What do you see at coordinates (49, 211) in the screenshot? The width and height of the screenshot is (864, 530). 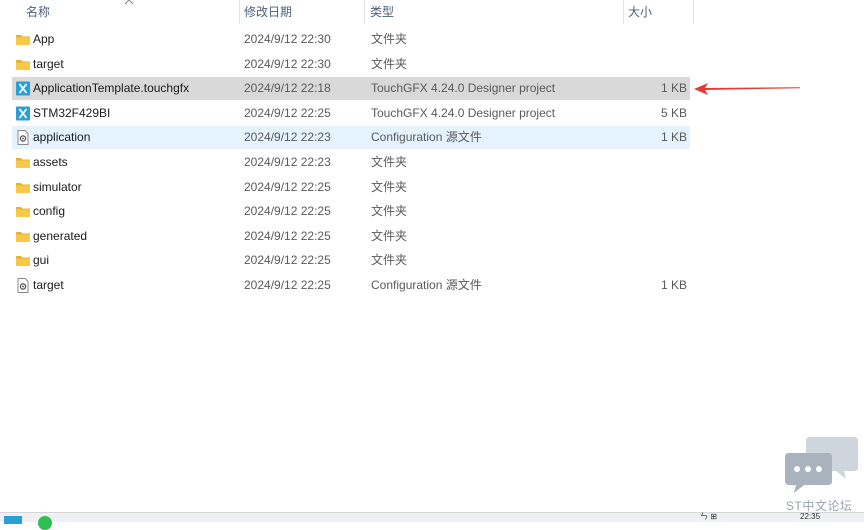 I see `file-name: config` at bounding box center [49, 211].